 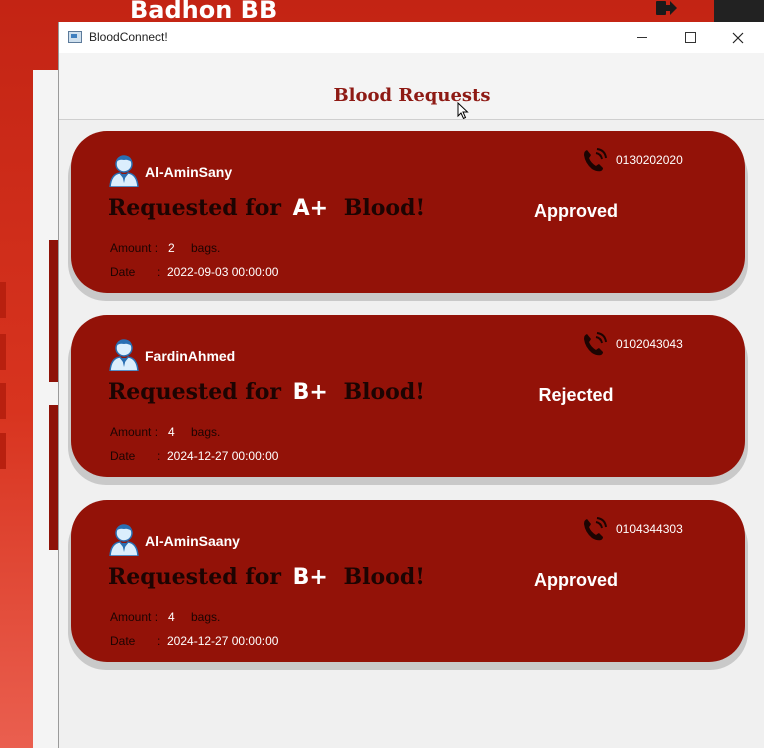 I want to click on app-icon, so click(x=75, y=37).